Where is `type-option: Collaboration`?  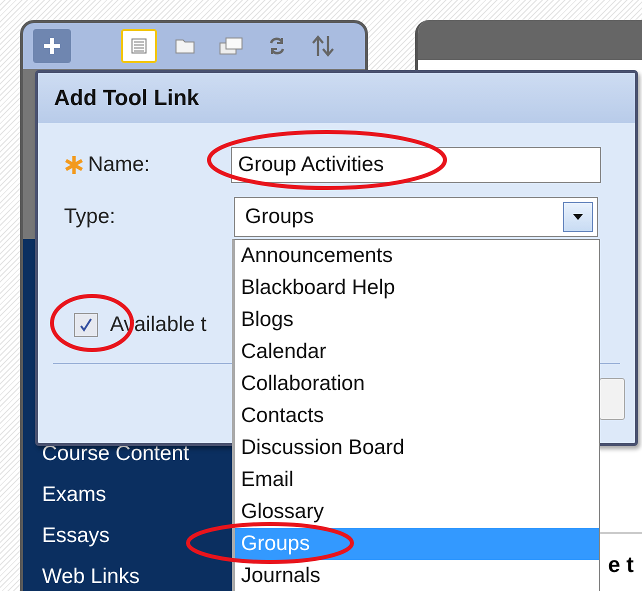 type-option: Collaboration is located at coordinates (417, 384).